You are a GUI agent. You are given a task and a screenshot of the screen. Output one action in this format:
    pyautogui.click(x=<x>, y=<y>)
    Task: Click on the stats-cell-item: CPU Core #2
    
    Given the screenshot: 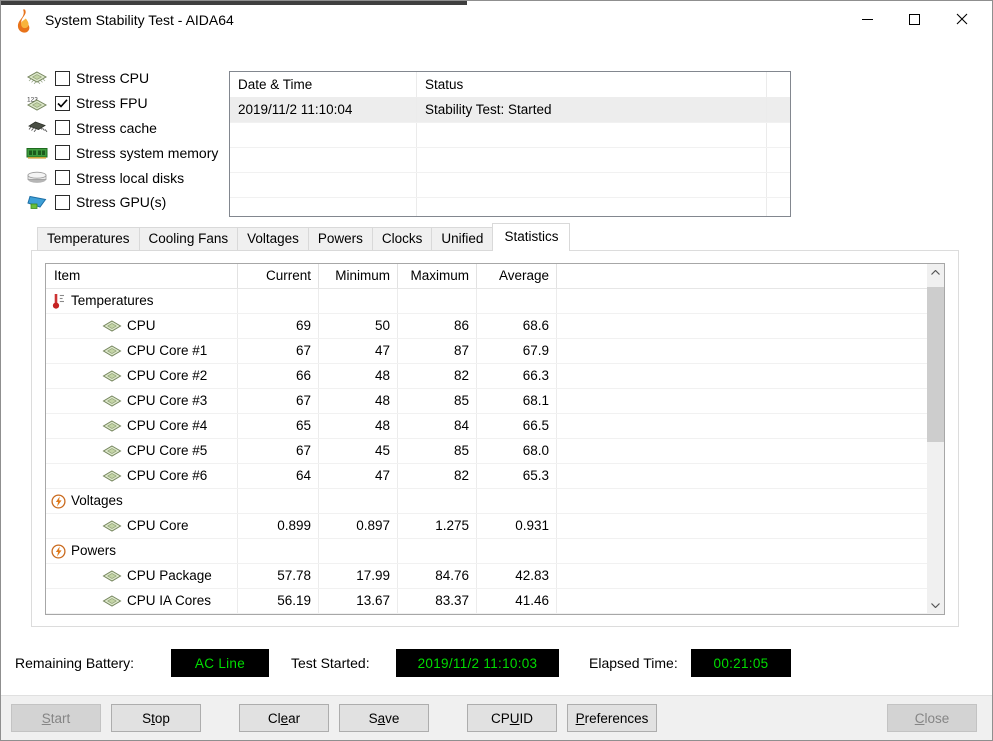 What is the action you would take?
    pyautogui.click(x=142, y=376)
    